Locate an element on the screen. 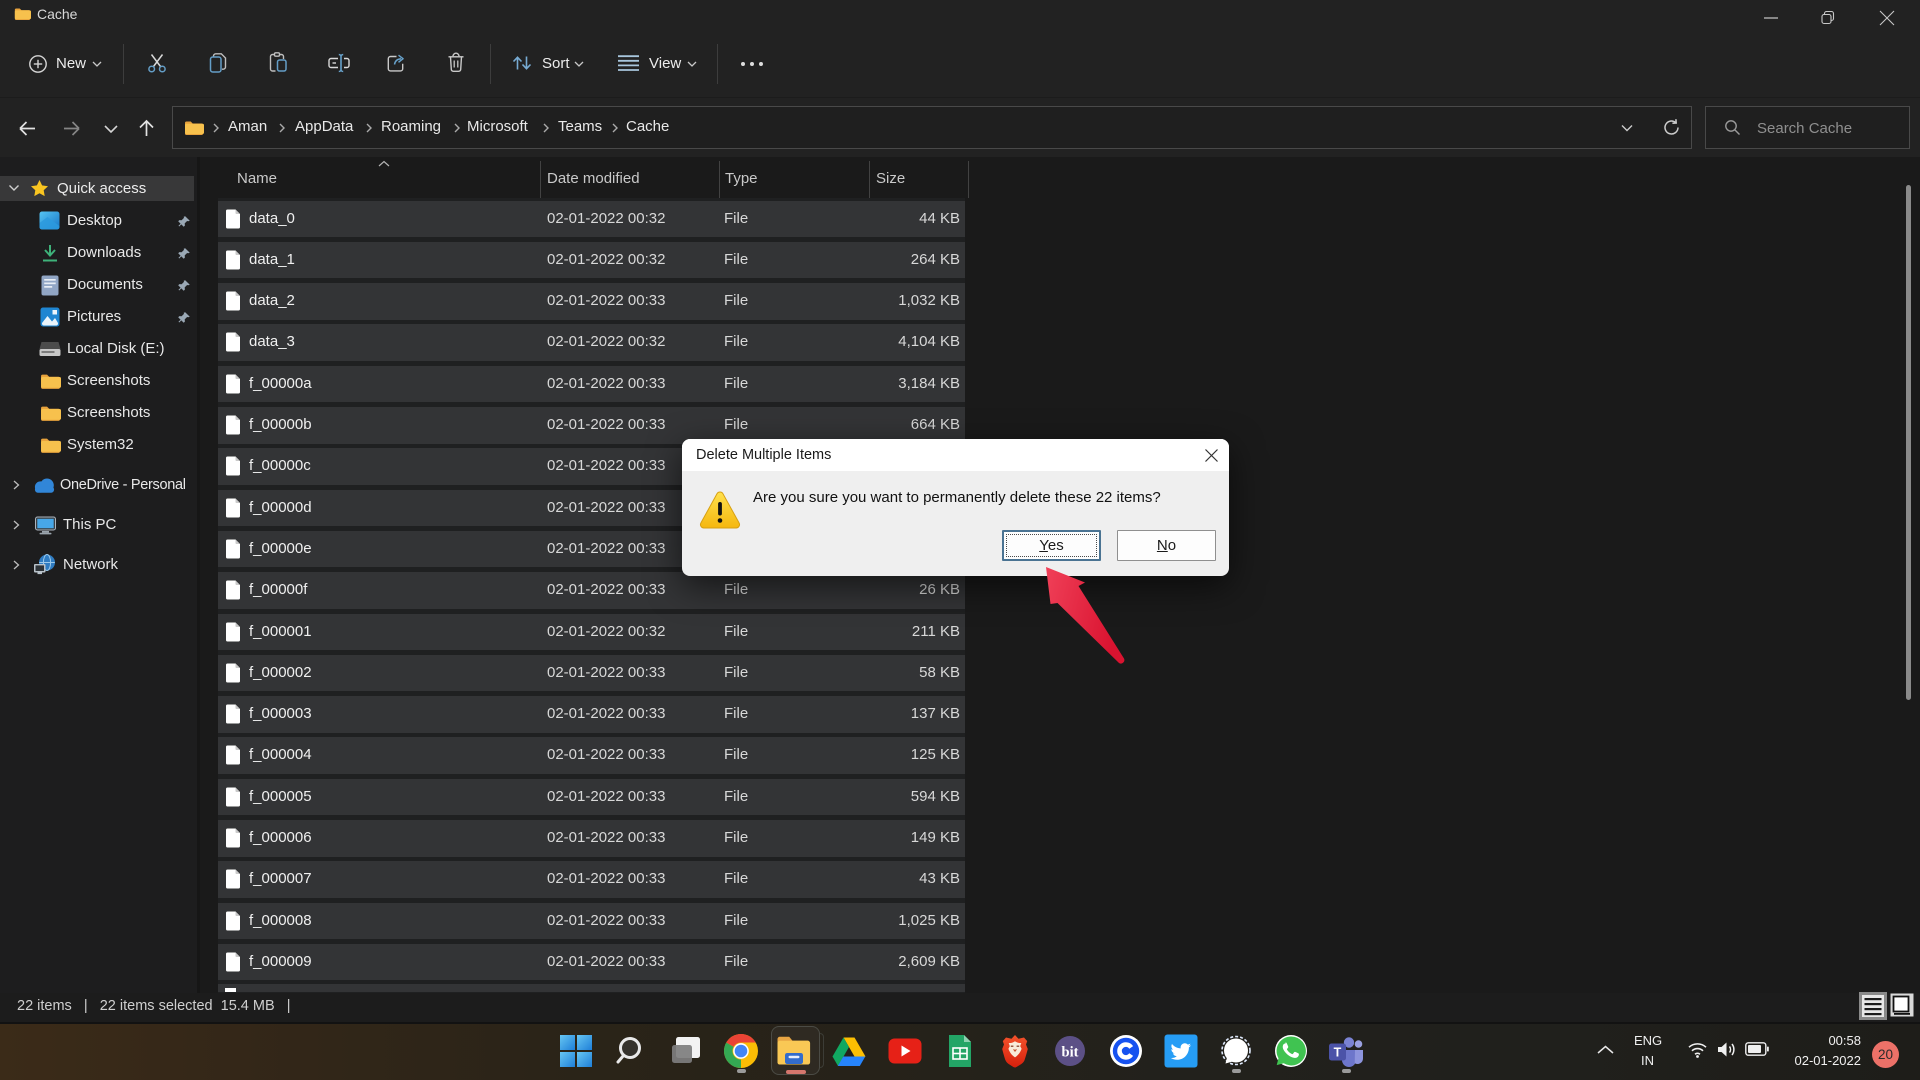  svg-text: T is located at coordinates (1338, 1053).